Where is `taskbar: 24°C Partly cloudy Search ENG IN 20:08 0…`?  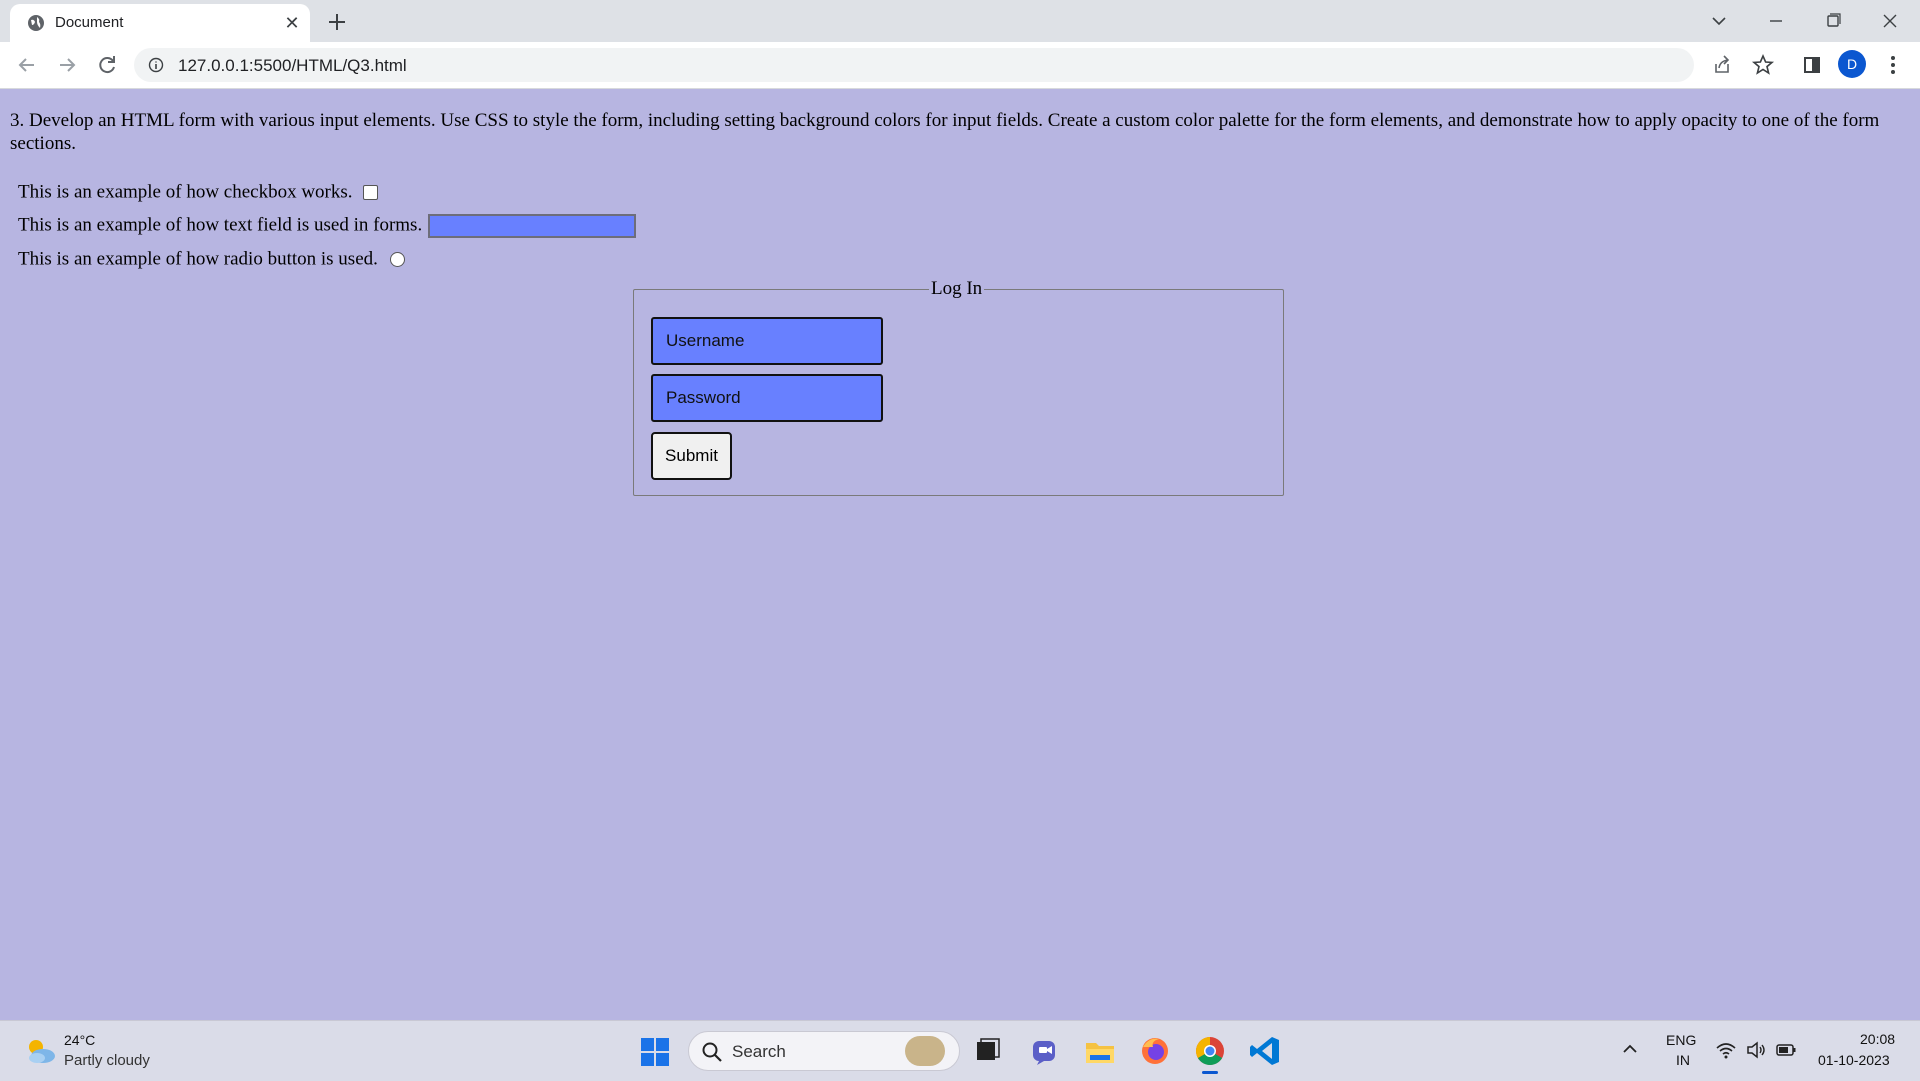
taskbar: 24°C Partly cloudy Search ENG IN 20:08 0… is located at coordinates (960, 1050).